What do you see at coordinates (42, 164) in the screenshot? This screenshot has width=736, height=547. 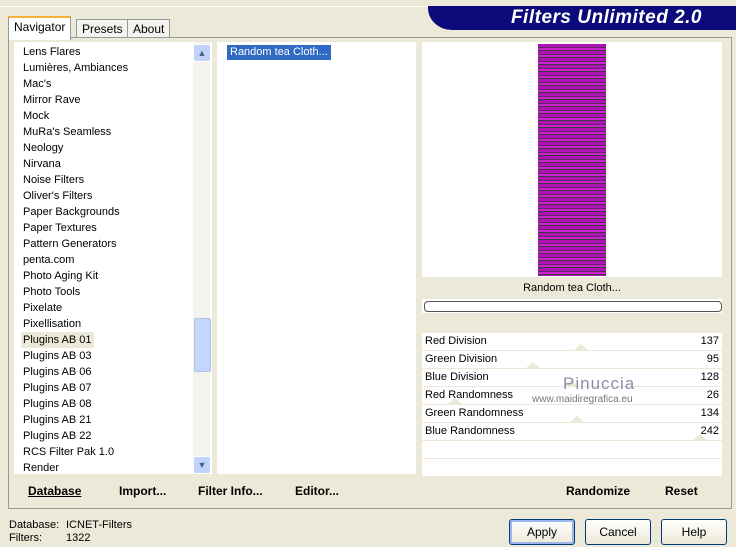 I see `category-item: Nirvana` at bounding box center [42, 164].